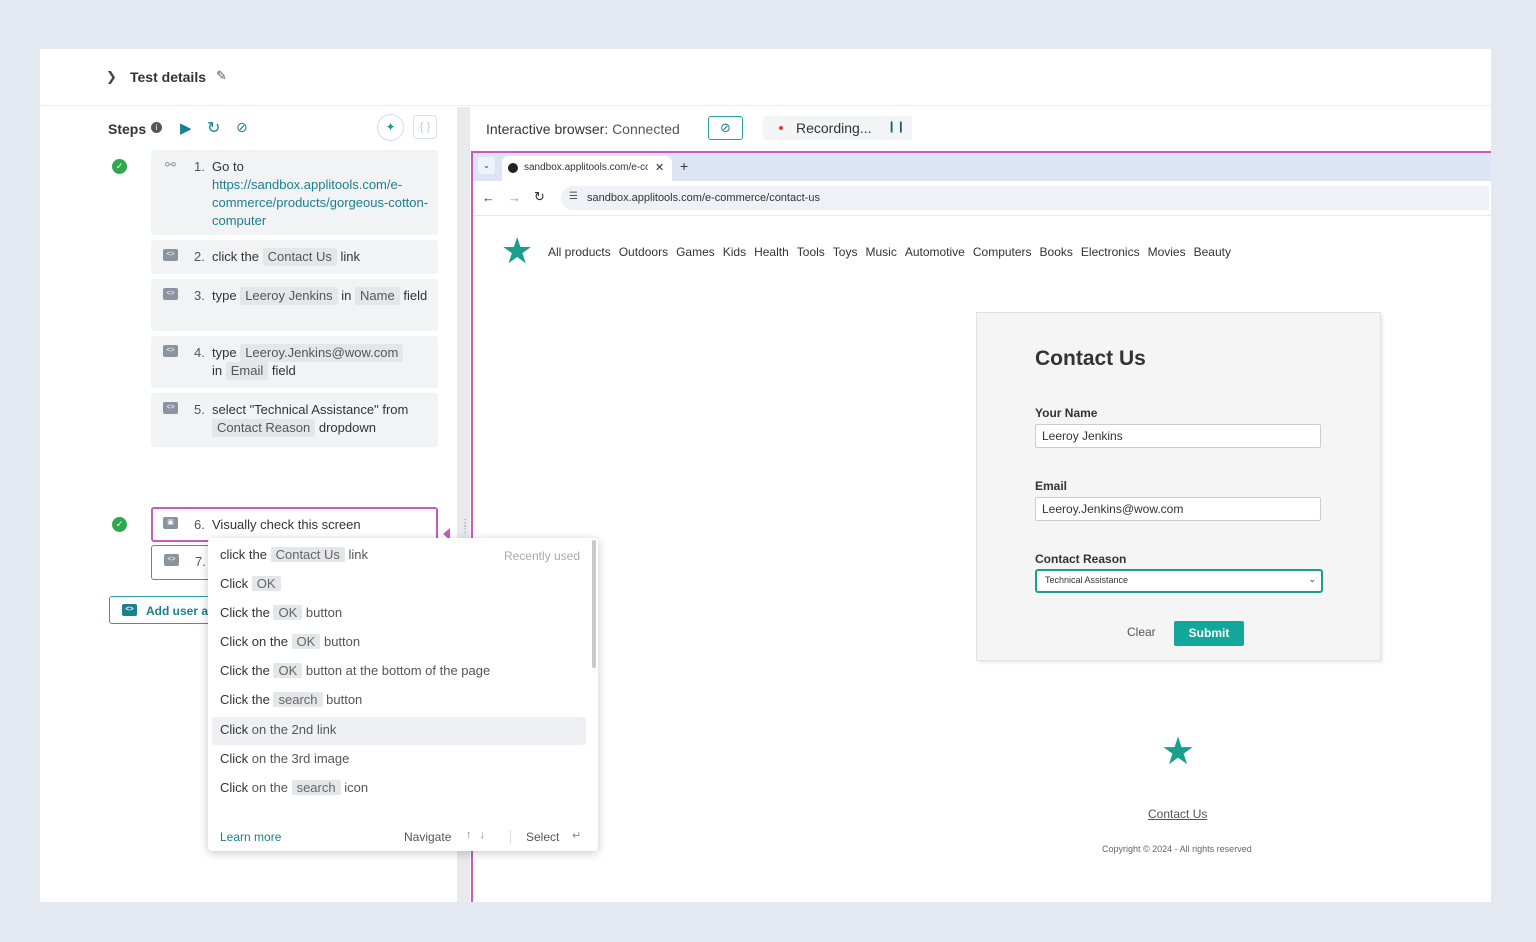  I want to click on contact-reason-label: Contact Reason, so click(1081, 559).